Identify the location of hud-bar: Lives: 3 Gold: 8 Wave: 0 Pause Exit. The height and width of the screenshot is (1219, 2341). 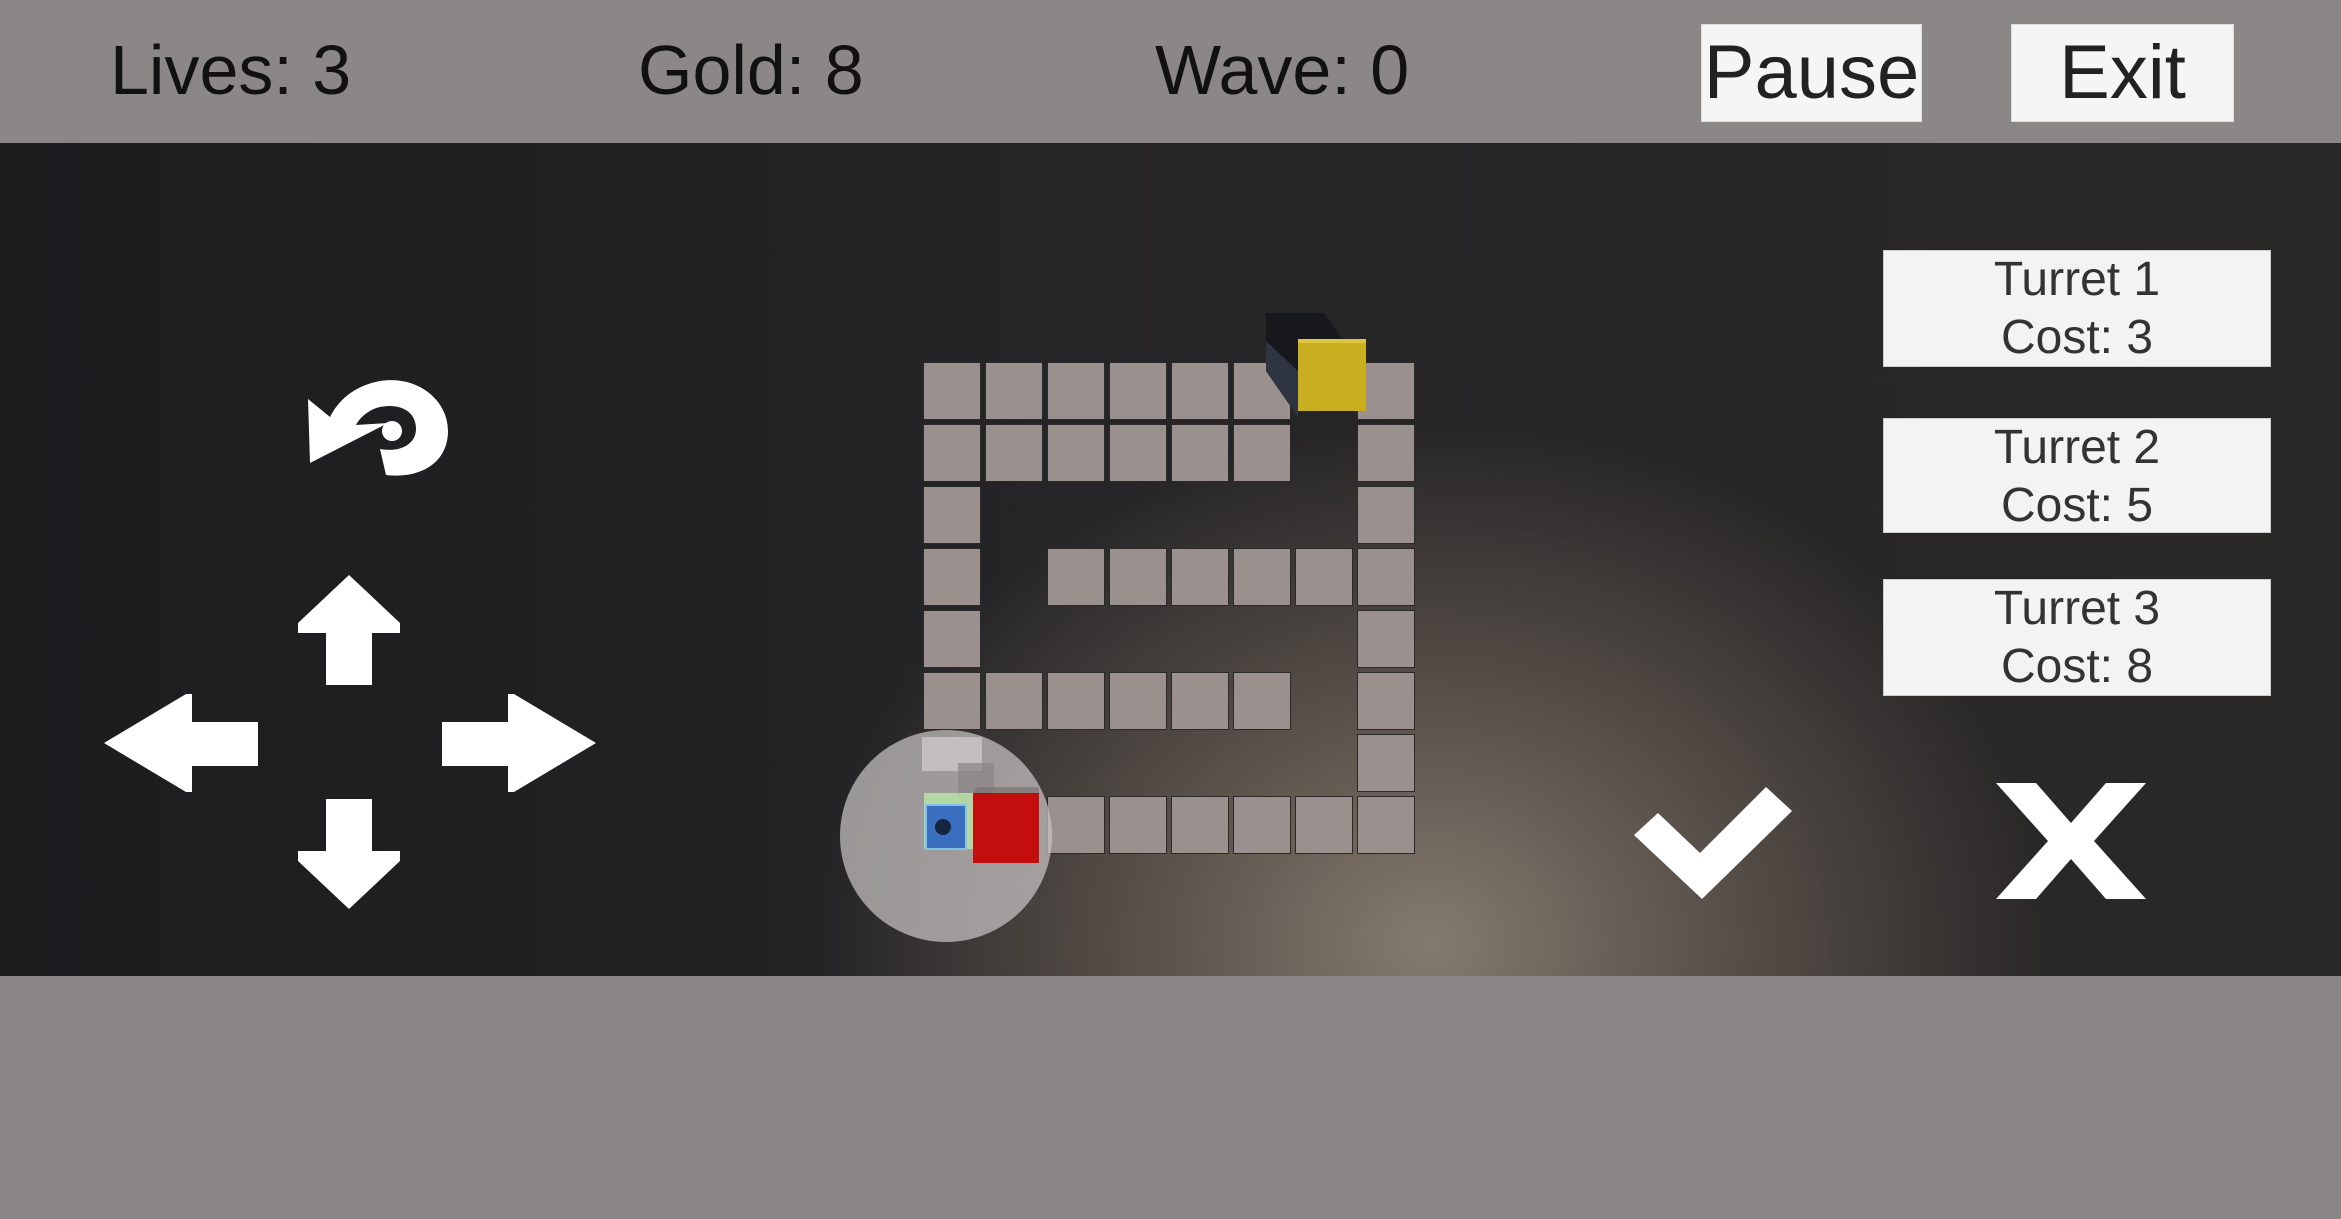
(1170, 71).